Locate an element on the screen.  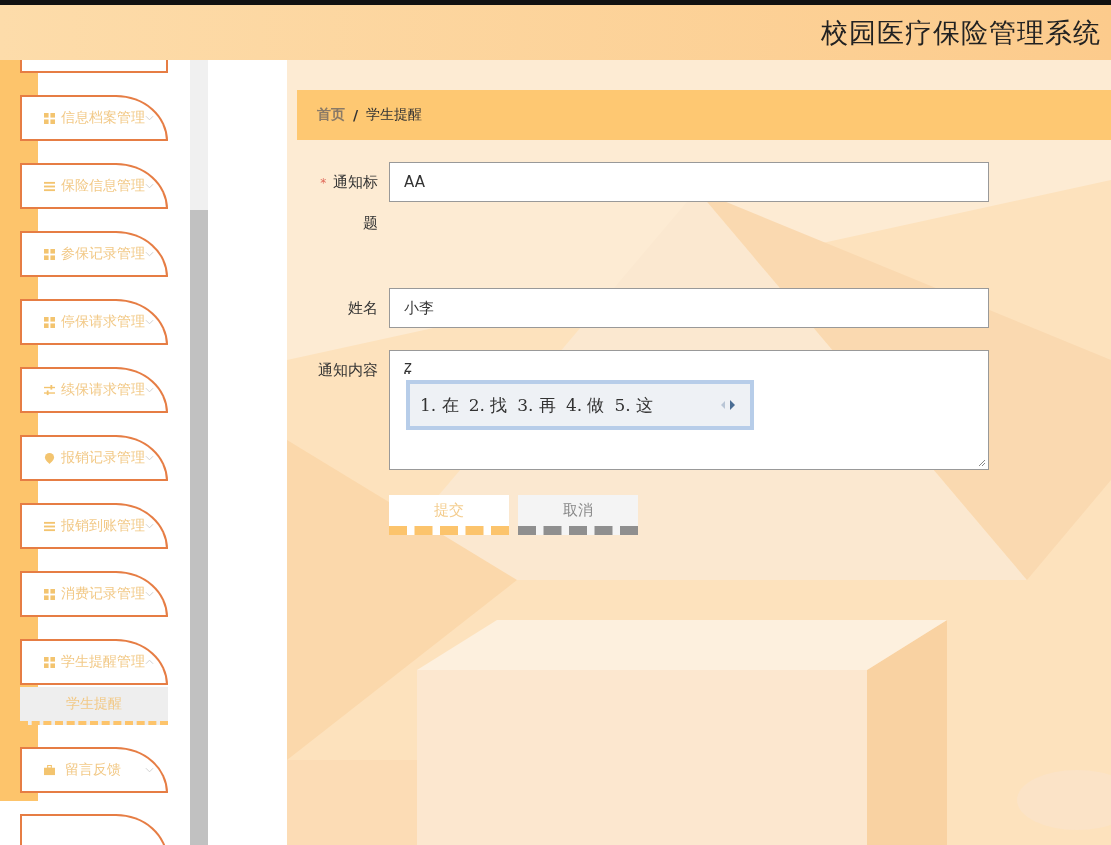
candidate-item: 1. 在 is located at coordinates (439, 405).